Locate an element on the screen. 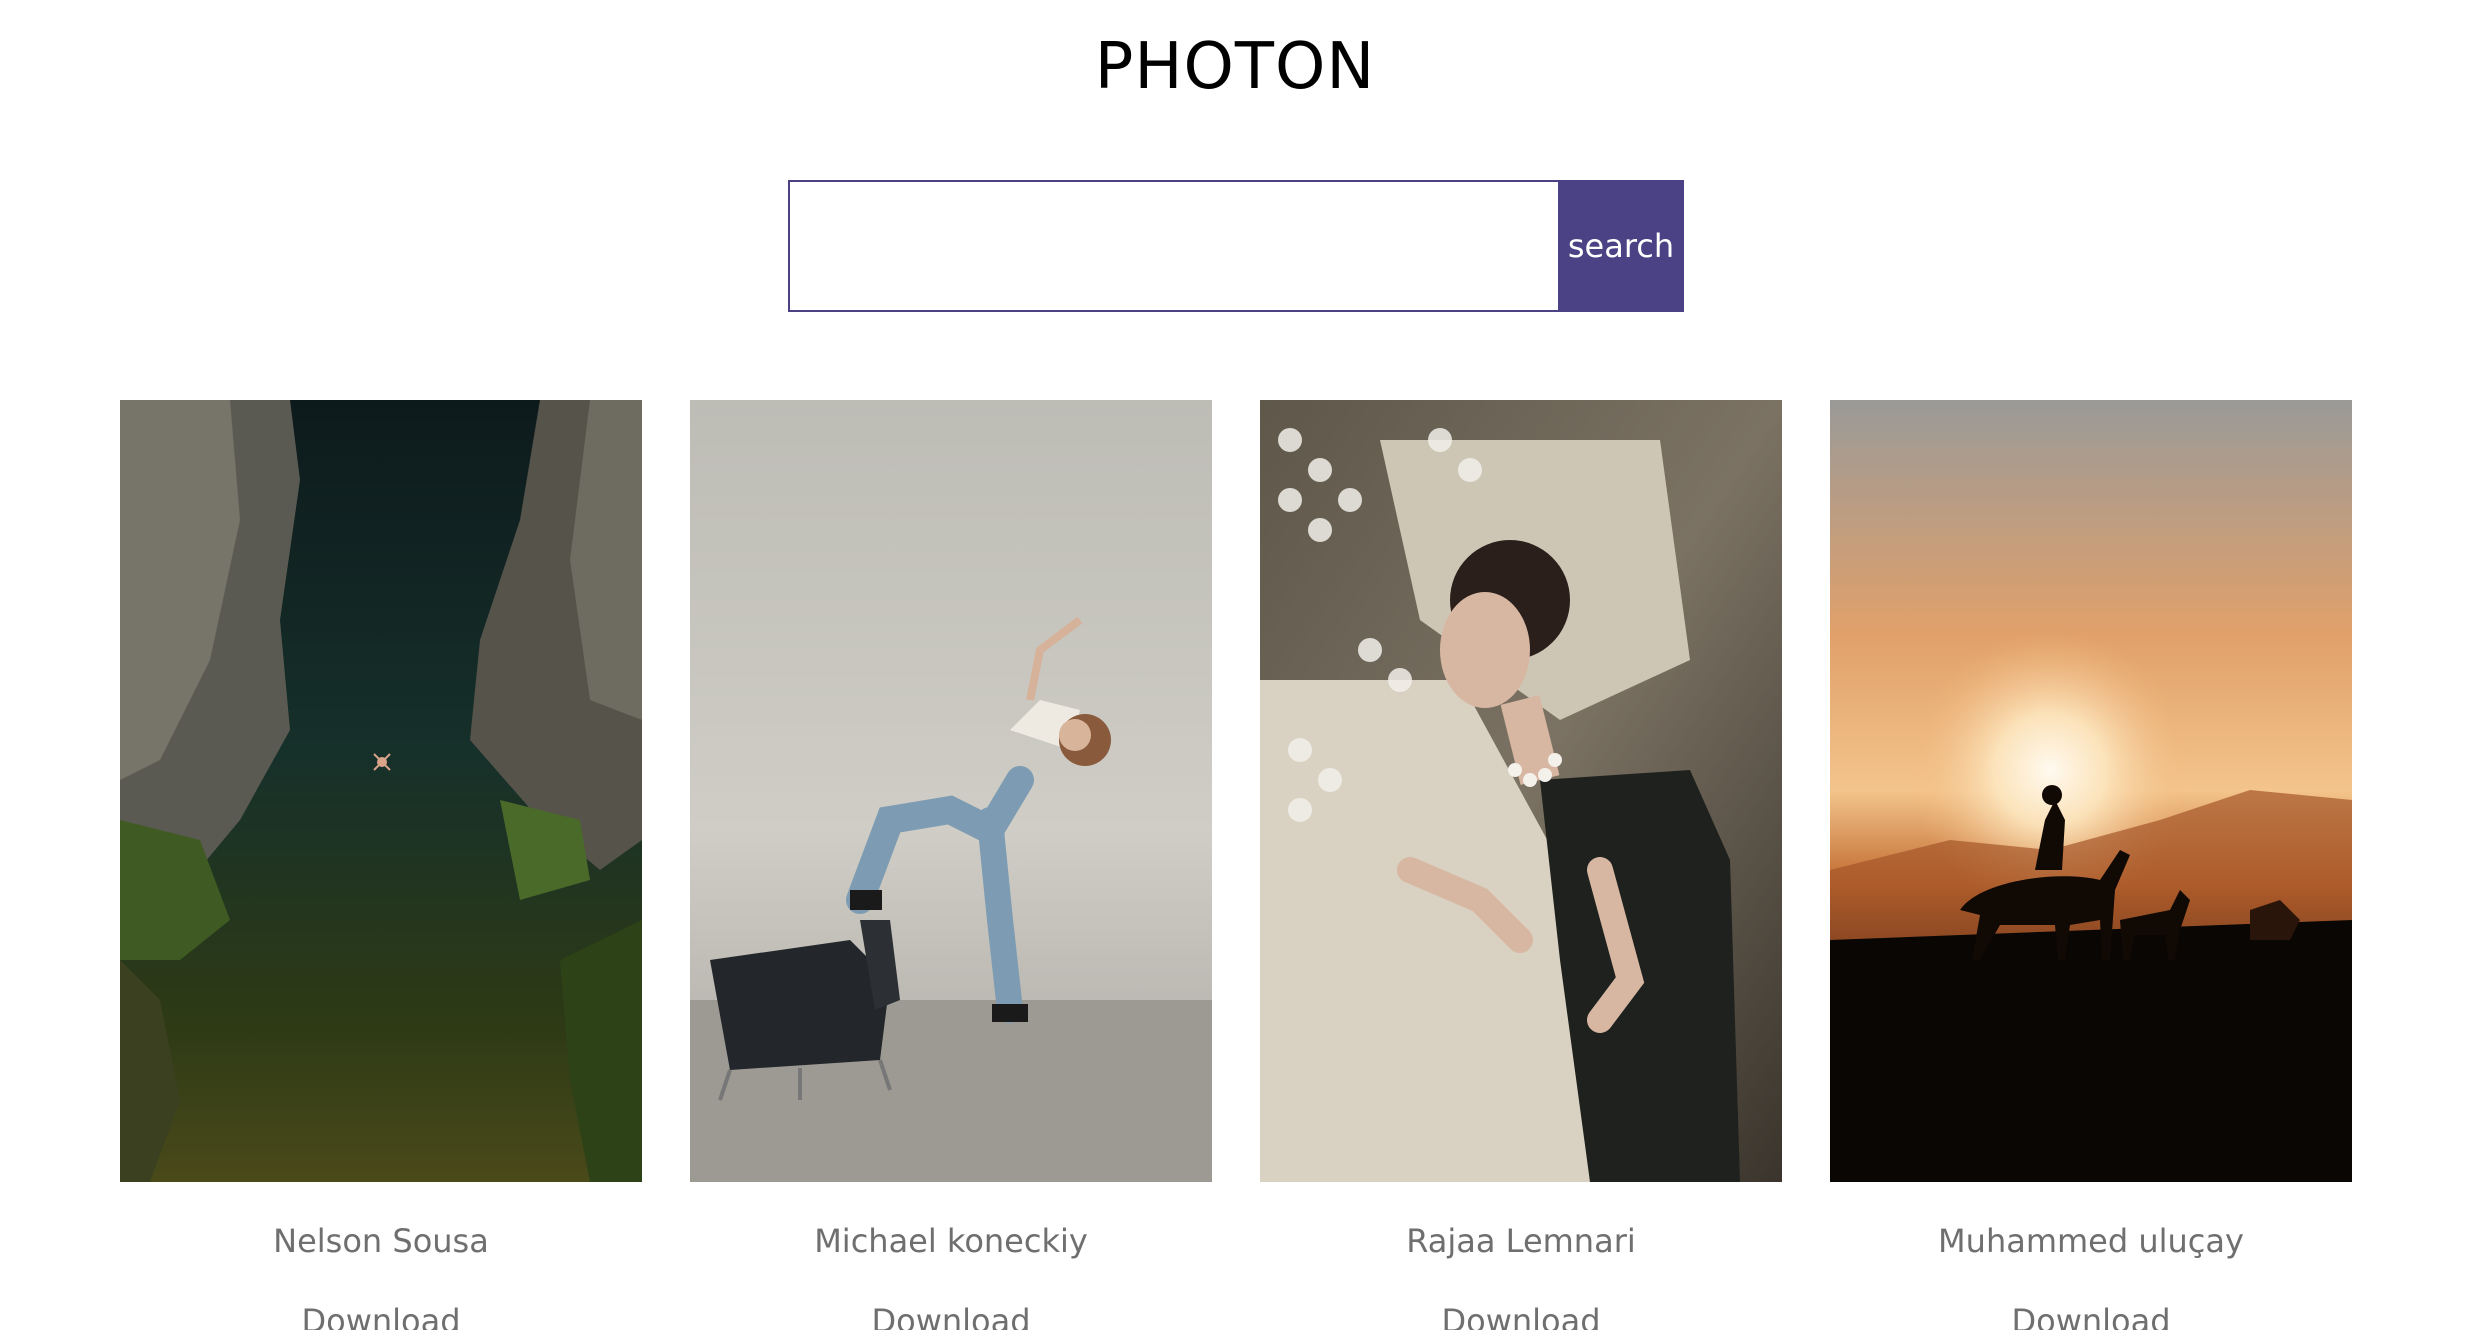 The width and height of the screenshot is (2470, 1330). photo-card: Michael koneckiy Download is located at coordinates (951, 865).